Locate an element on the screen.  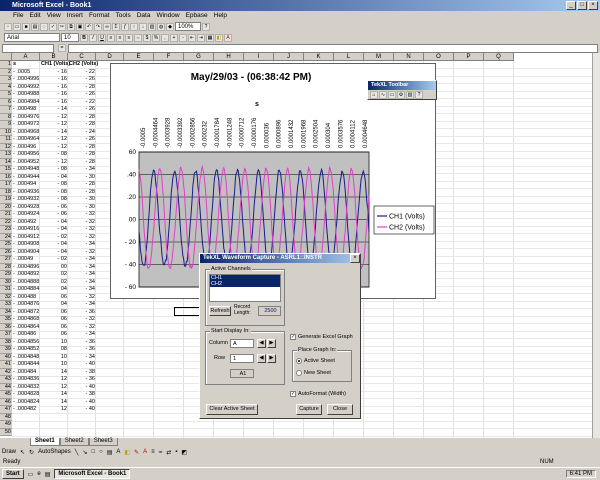
scope-icon: ▭ is located at coordinates (392, 95).